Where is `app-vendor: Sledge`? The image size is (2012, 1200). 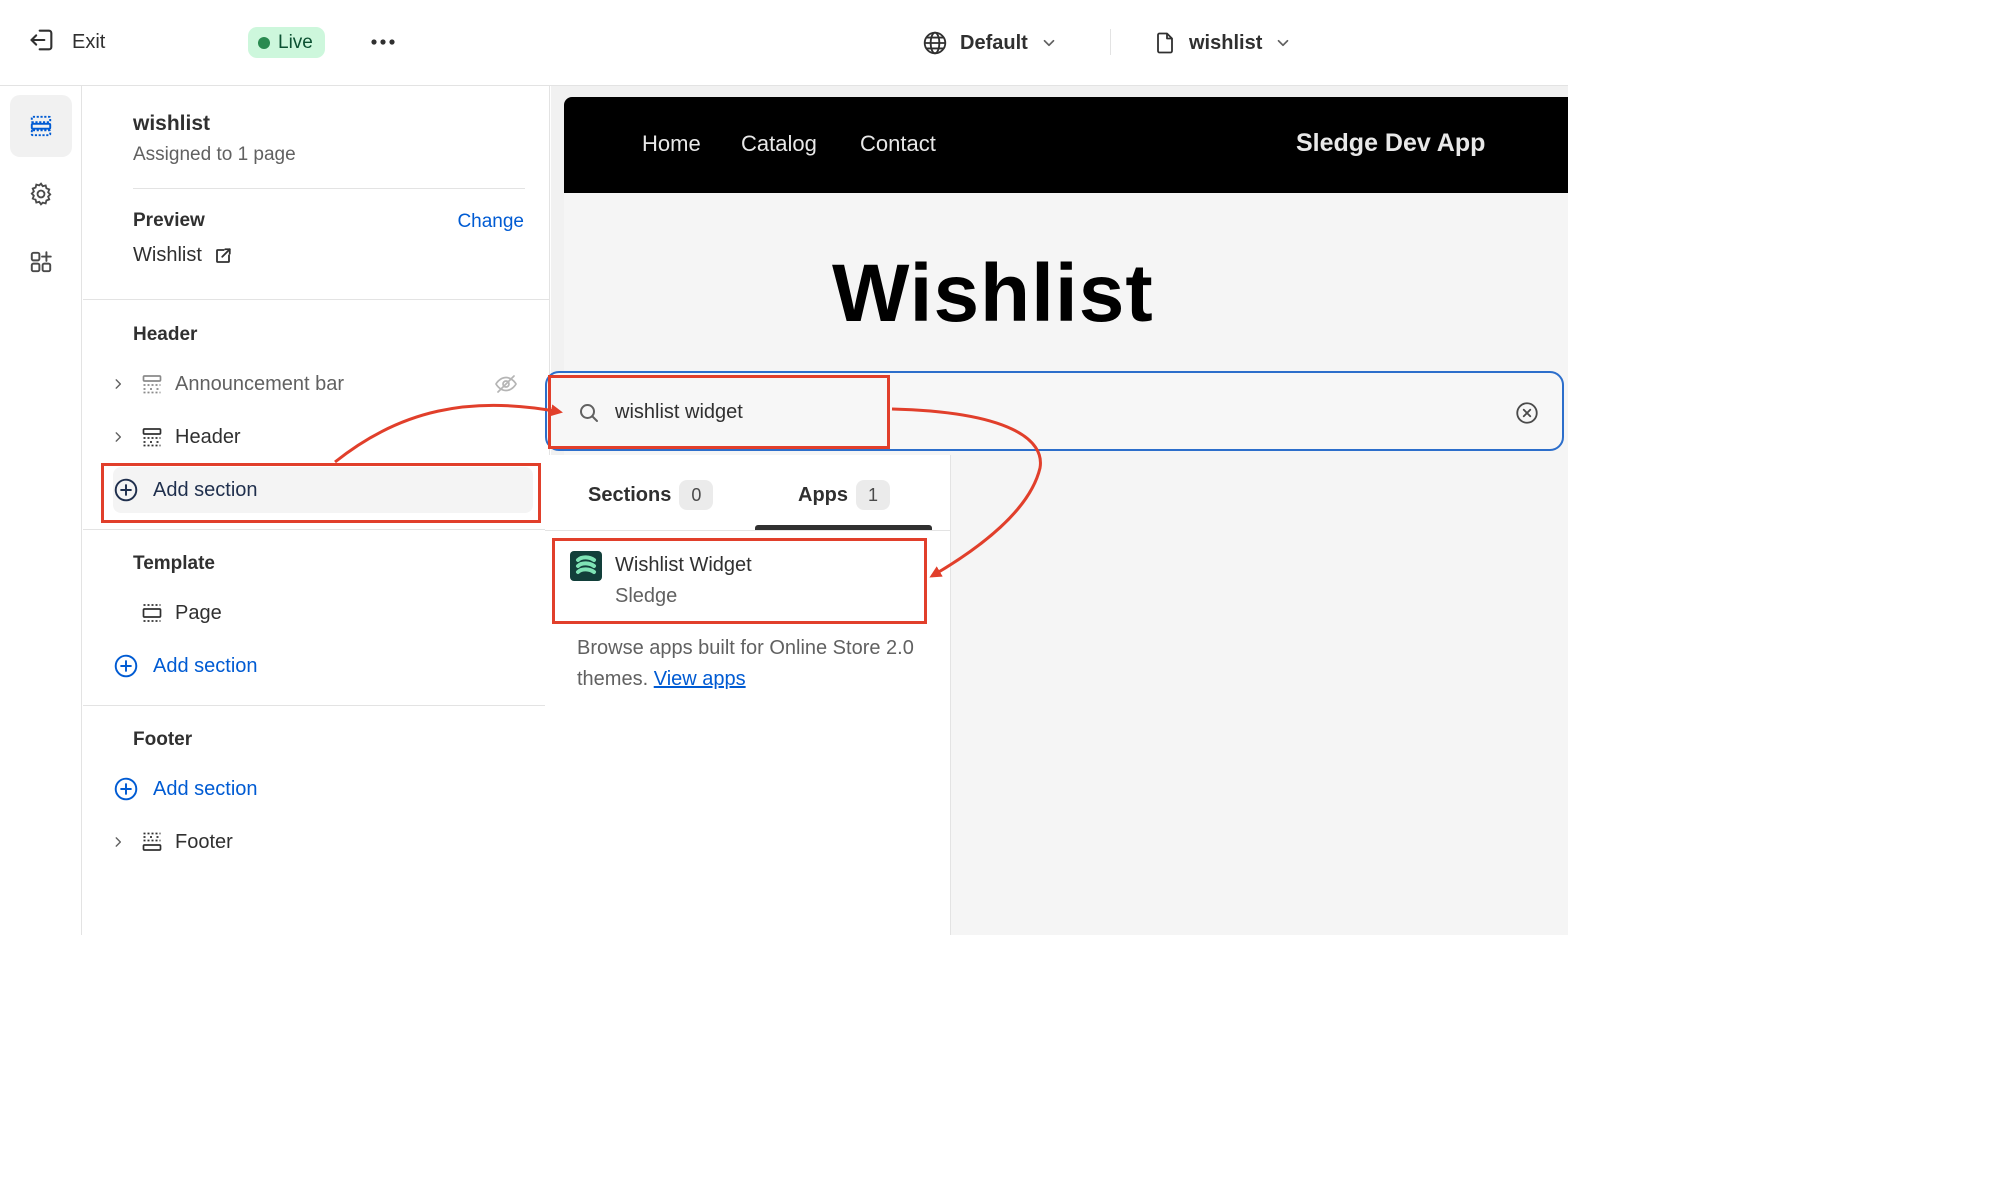 app-vendor: Sledge is located at coordinates (646, 596).